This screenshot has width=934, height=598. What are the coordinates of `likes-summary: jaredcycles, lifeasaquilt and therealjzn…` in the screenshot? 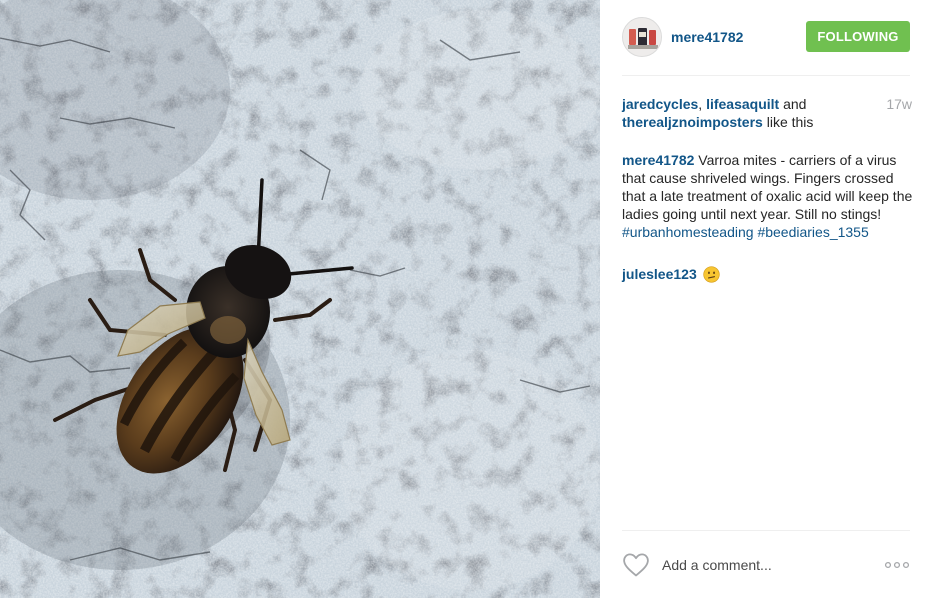 It's located at (747, 113).